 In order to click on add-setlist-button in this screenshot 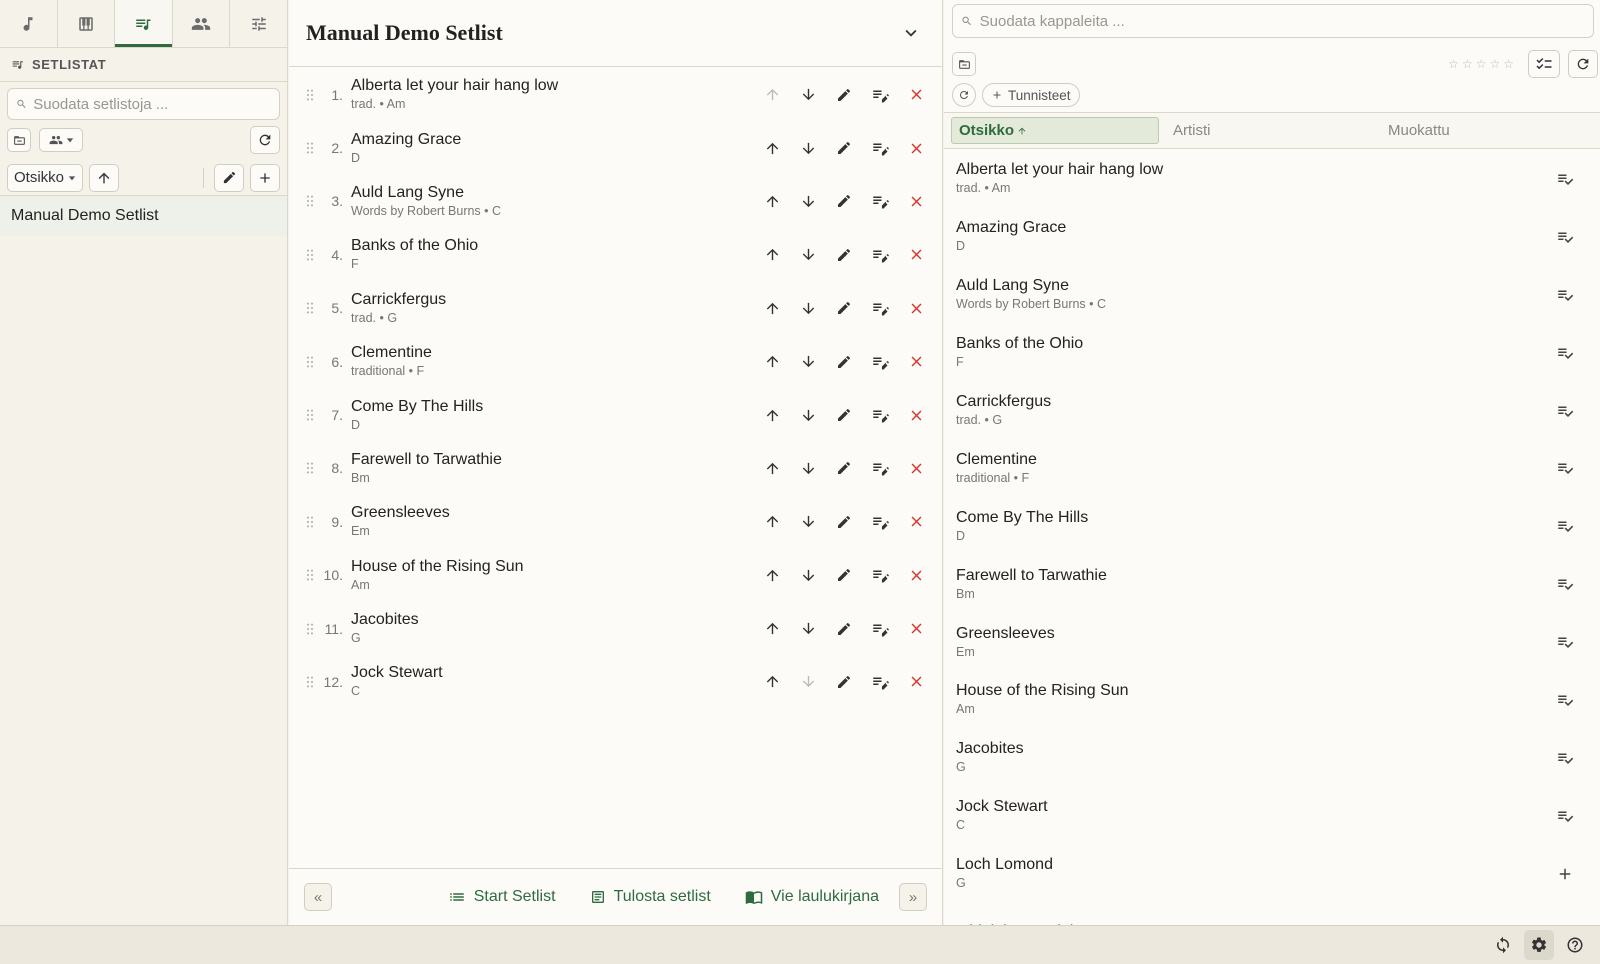, I will do `click(265, 177)`.